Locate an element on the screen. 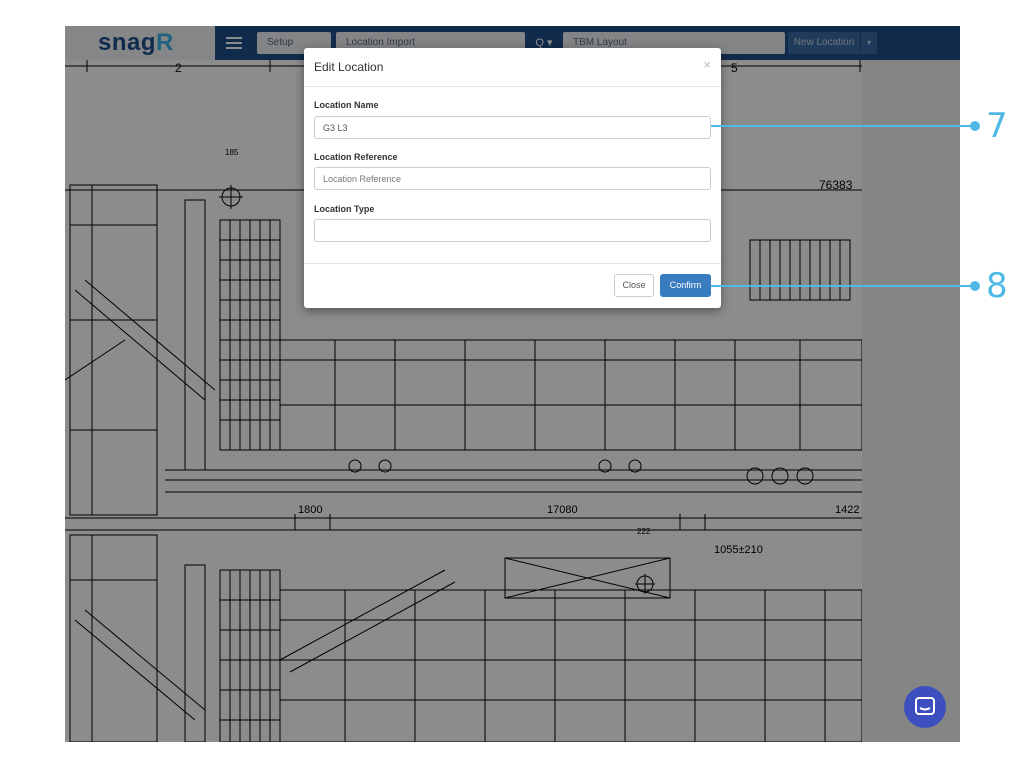  modal-footer-divider is located at coordinates (512, 263).